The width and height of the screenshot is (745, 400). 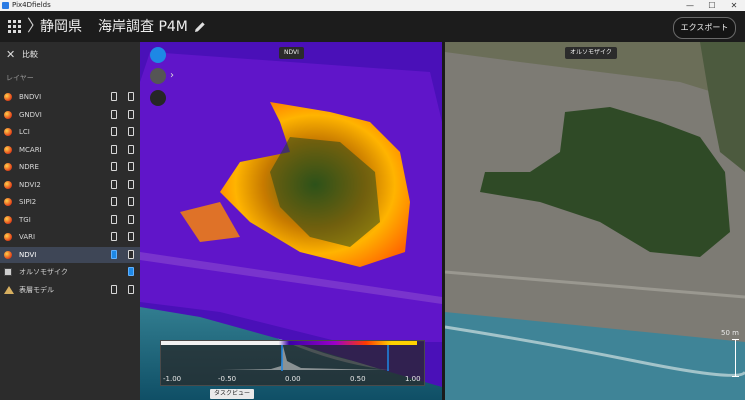 I want to click on window-titlebar: Pix4Dfields — ☐ ✕, so click(x=372, y=5).